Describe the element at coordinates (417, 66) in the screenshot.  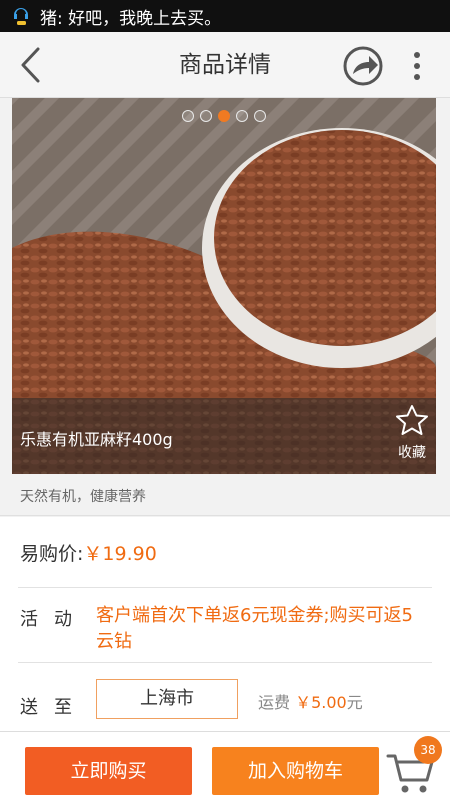
I see `more-options-button` at that location.